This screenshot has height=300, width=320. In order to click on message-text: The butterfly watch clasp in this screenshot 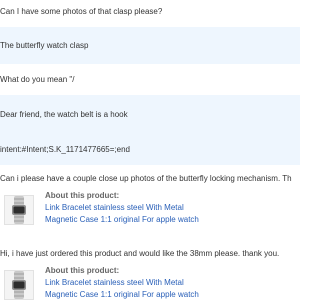, I will do `click(44, 45)`.